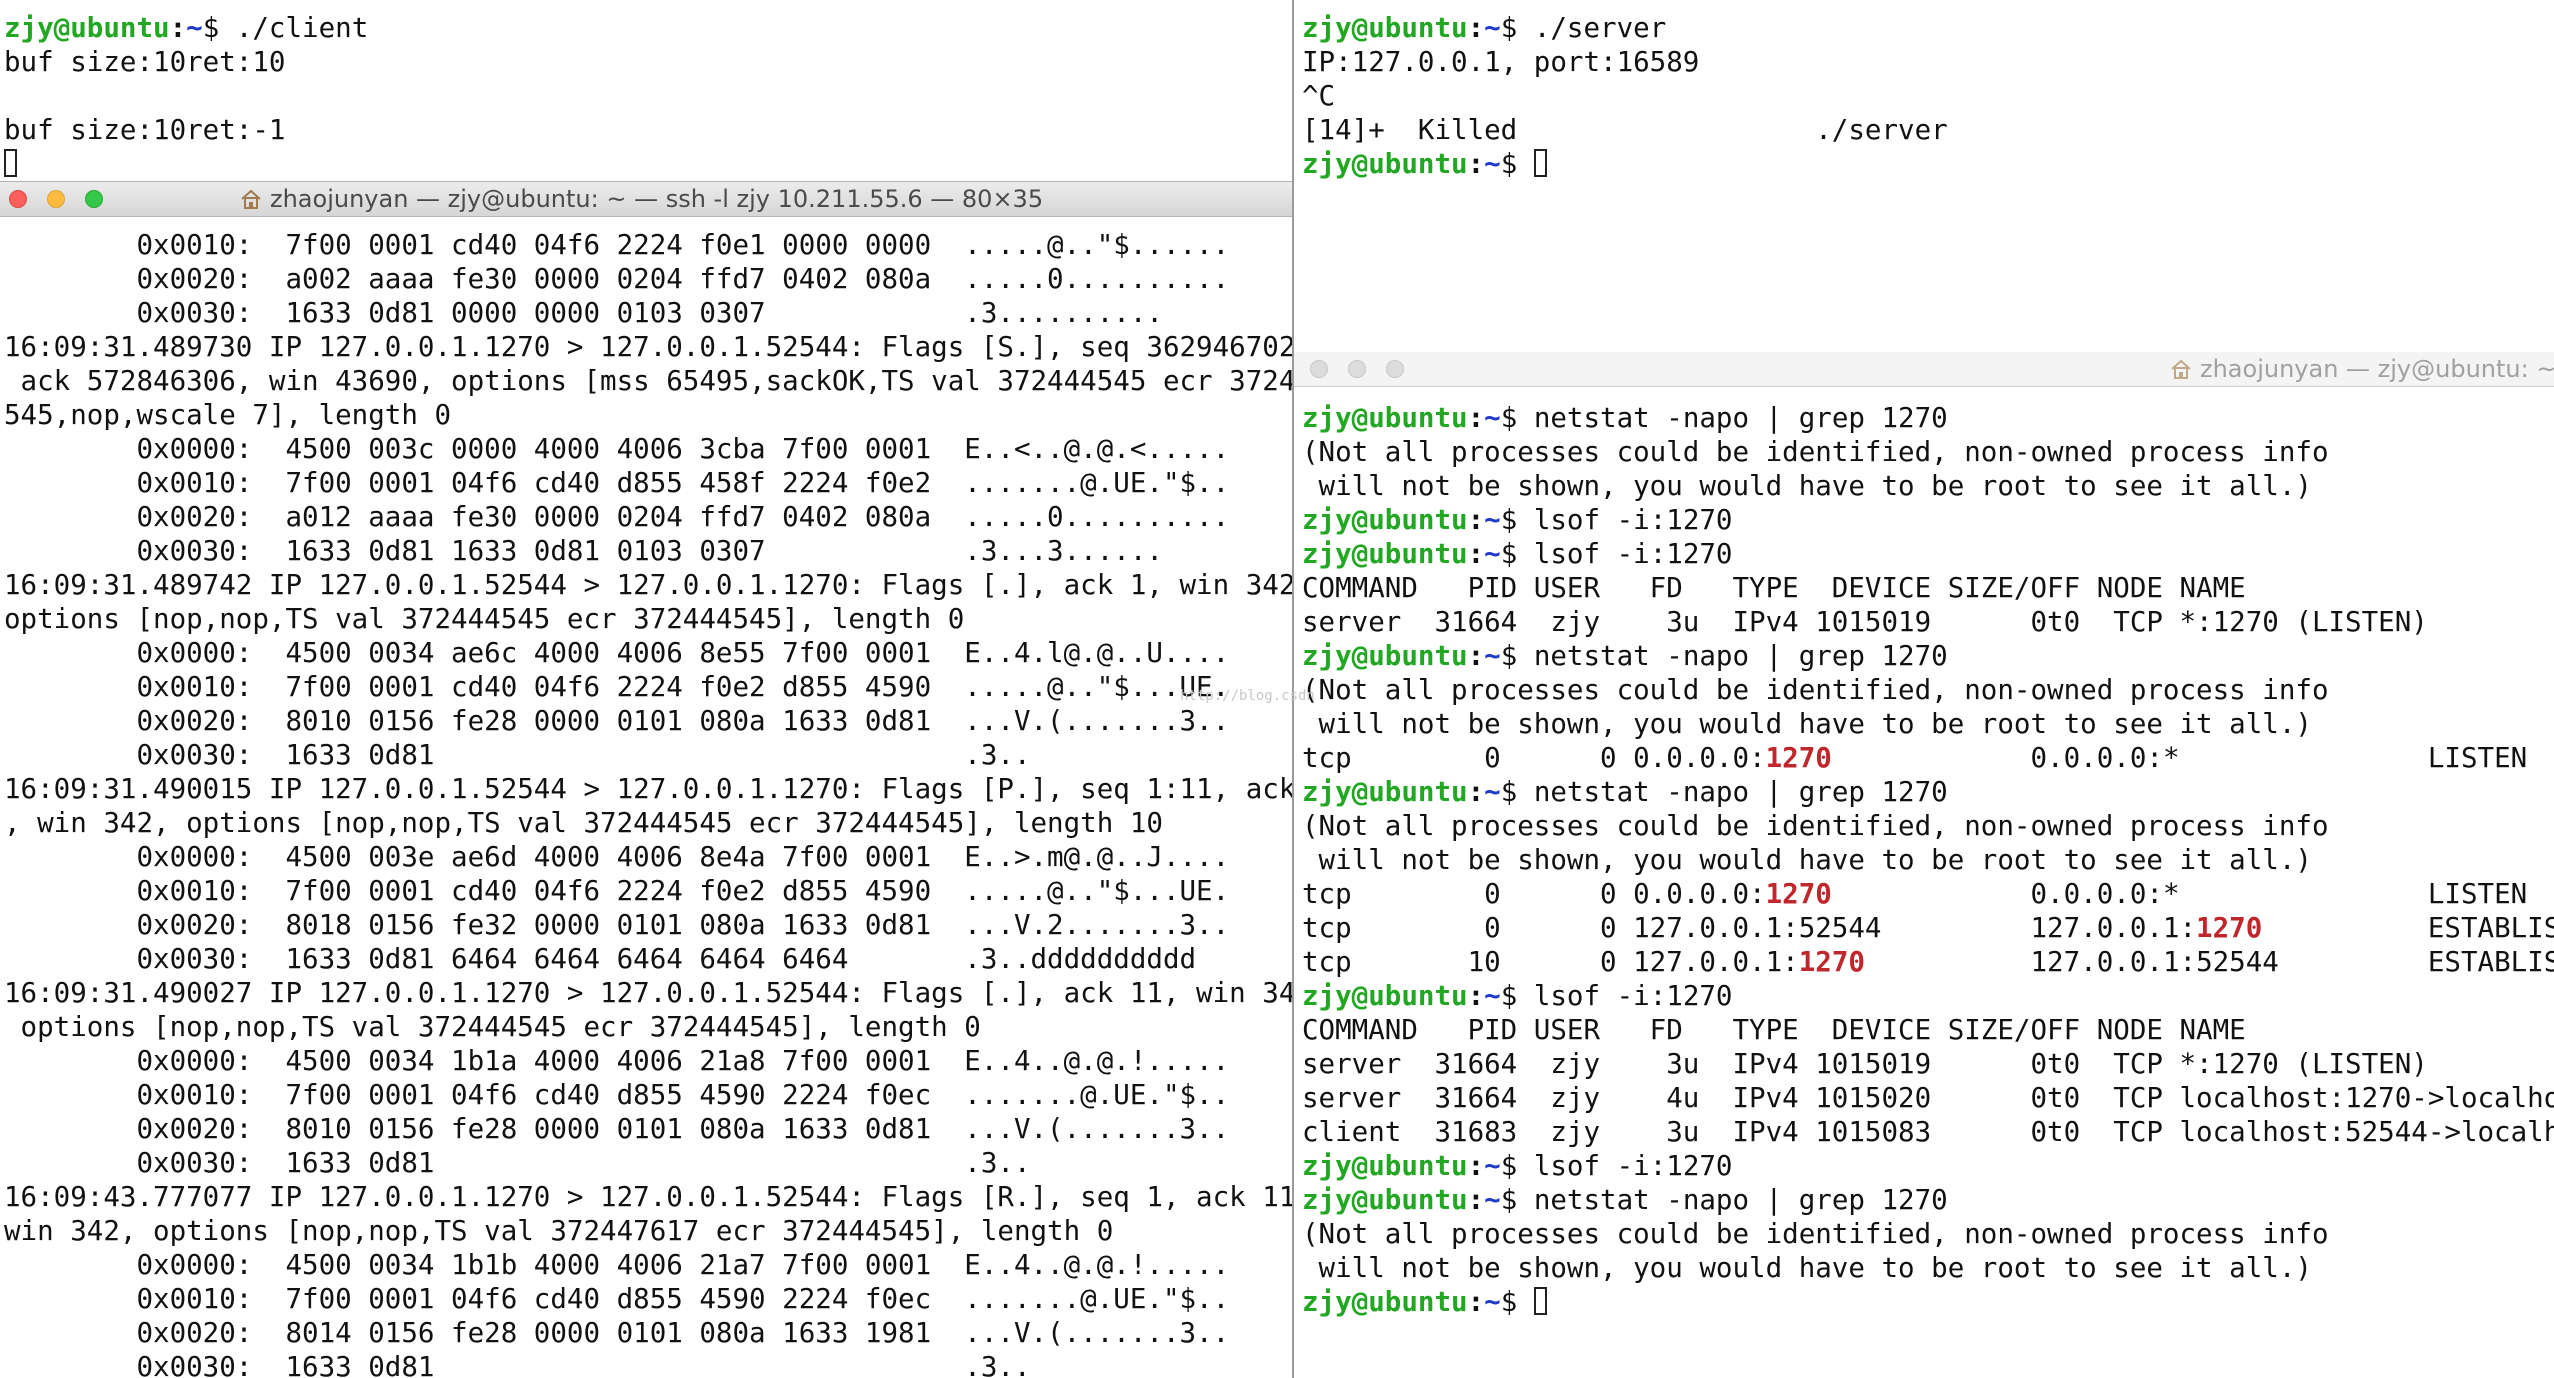  What do you see at coordinates (2209, 962) in the screenshot?
I see `terminal-text: 127.0.0.1:52544 ESTABLISHED` at bounding box center [2209, 962].